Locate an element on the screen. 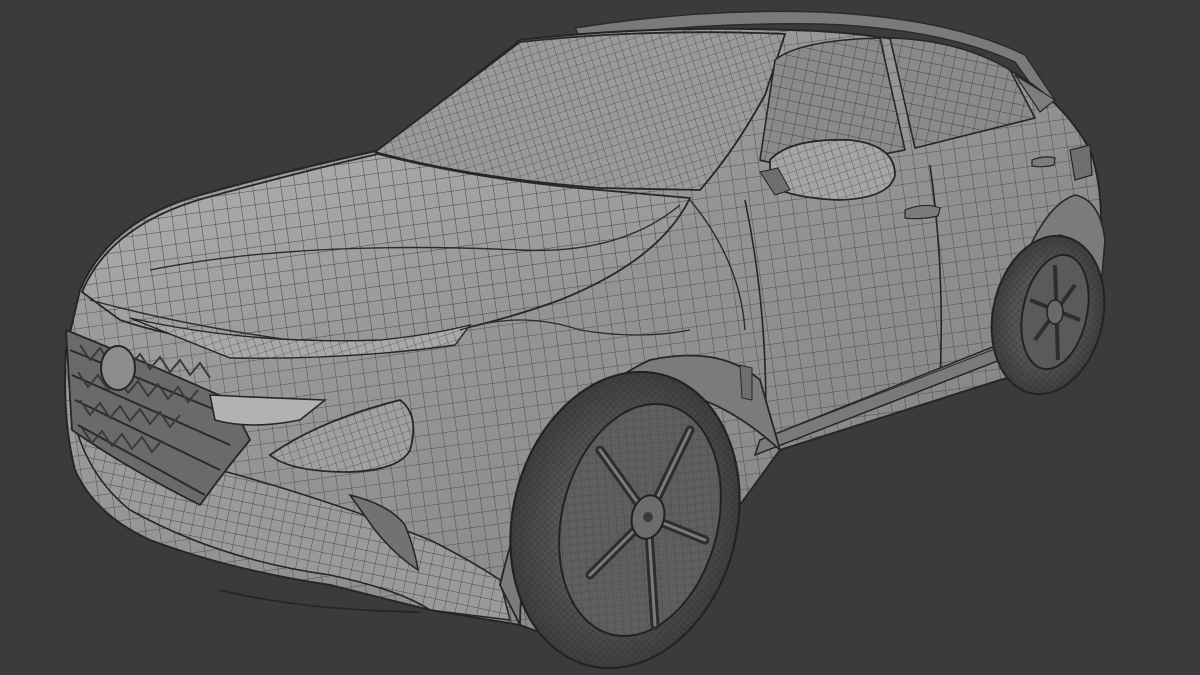  brand-logo is located at coordinates (118, 368).